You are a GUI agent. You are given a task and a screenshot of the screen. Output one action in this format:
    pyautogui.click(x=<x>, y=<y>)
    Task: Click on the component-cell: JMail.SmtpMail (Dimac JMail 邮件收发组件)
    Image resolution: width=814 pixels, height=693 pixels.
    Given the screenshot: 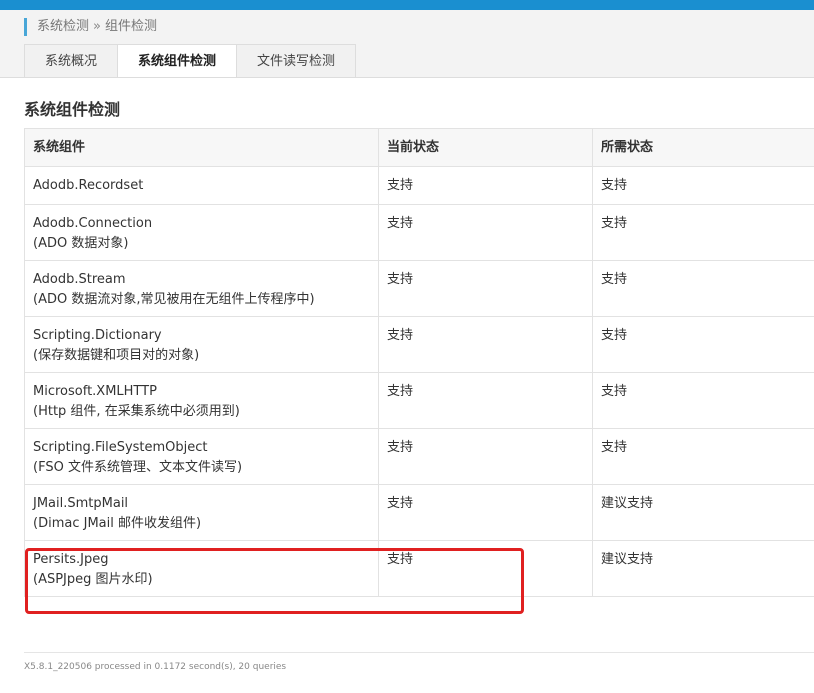 What is the action you would take?
    pyautogui.click(x=202, y=513)
    